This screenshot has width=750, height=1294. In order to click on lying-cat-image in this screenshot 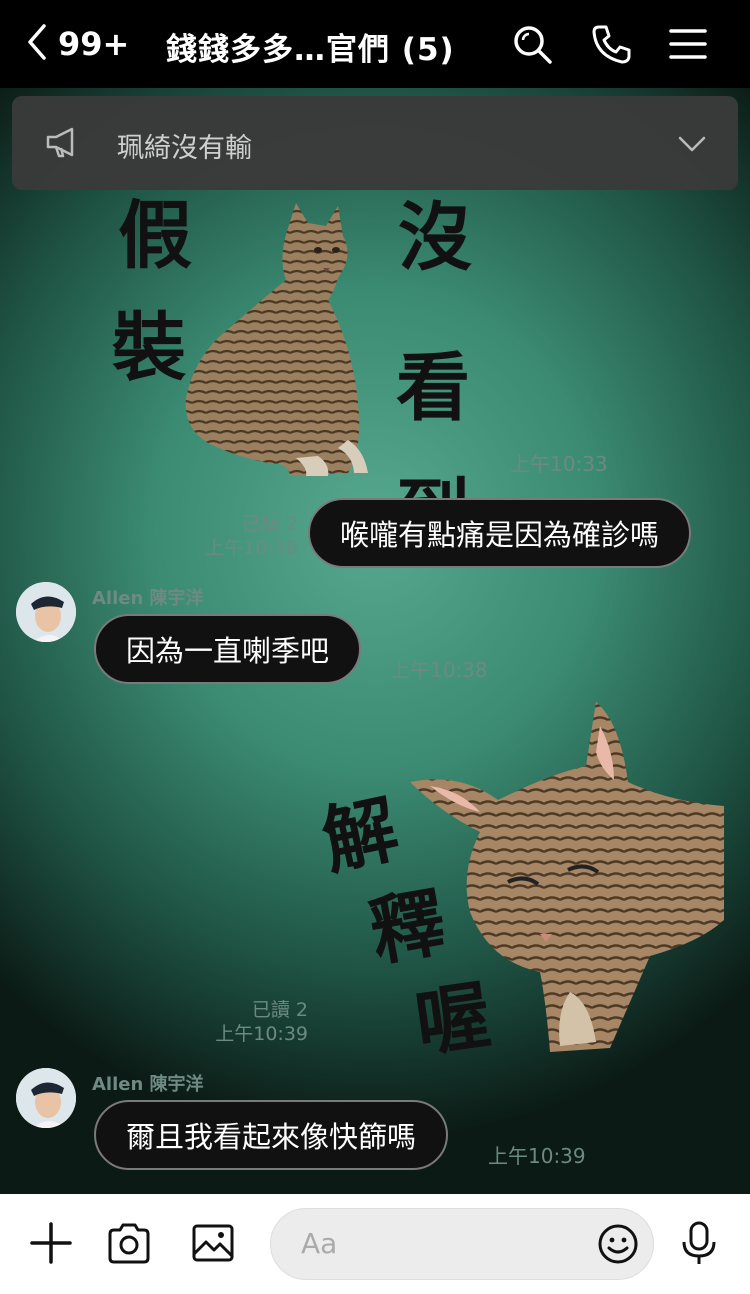, I will do `click(567, 877)`.